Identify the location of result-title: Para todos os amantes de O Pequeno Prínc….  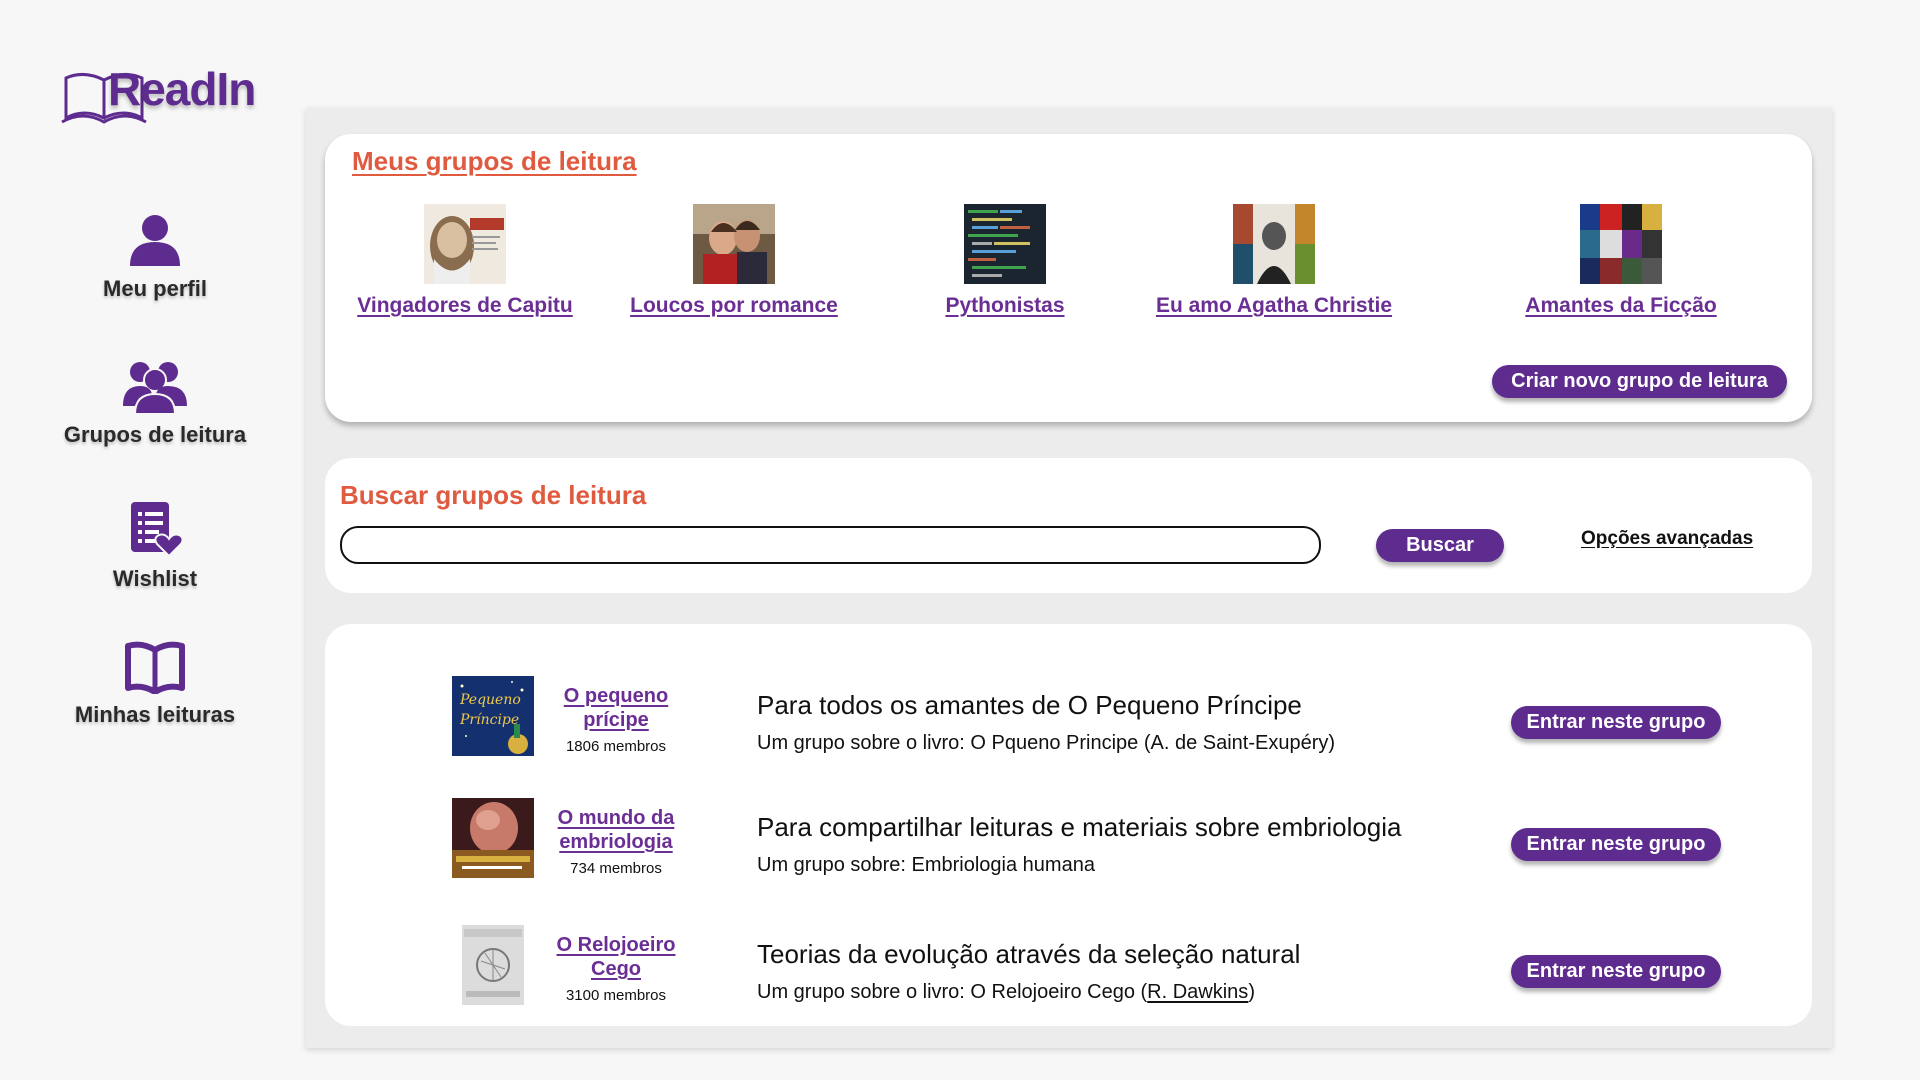
(1029, 705).